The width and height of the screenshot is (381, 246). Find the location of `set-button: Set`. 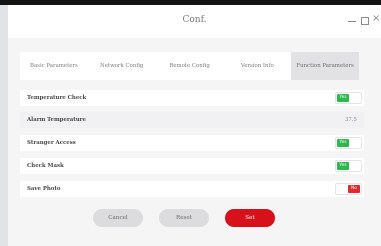

set-button: Set is located at coordinates (250, 218).